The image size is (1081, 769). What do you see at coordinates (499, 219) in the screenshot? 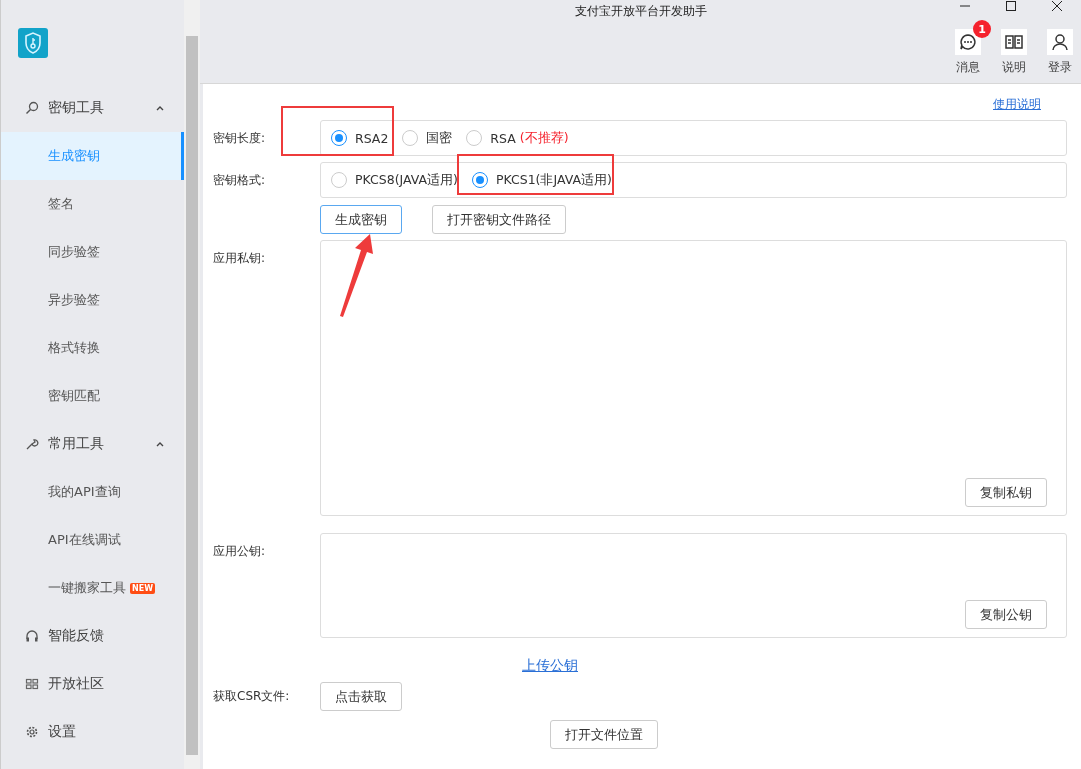
I see `action-button: 打开密钥文件路径` at bounding box center [499, 219].